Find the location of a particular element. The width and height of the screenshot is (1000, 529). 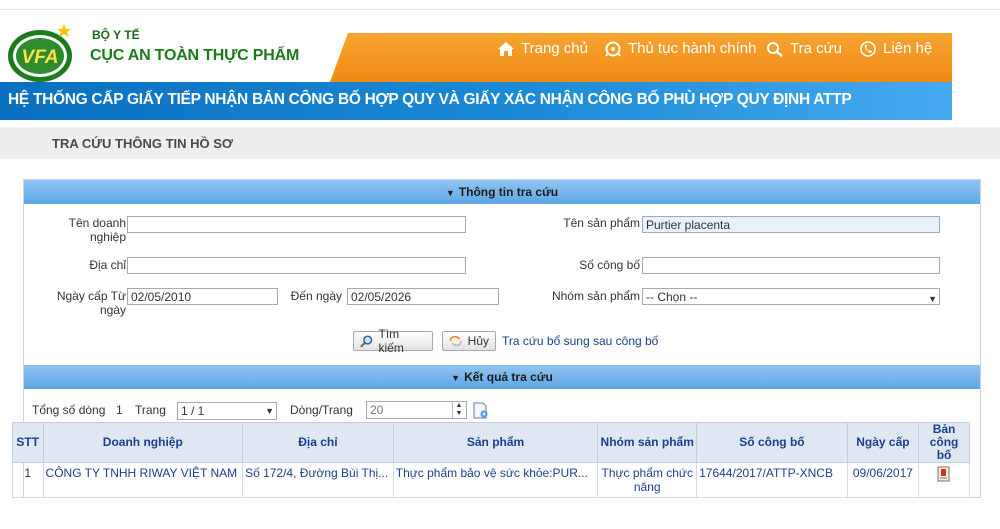

declaration-number-label: Số công bố is located at coordinates (609, 265).